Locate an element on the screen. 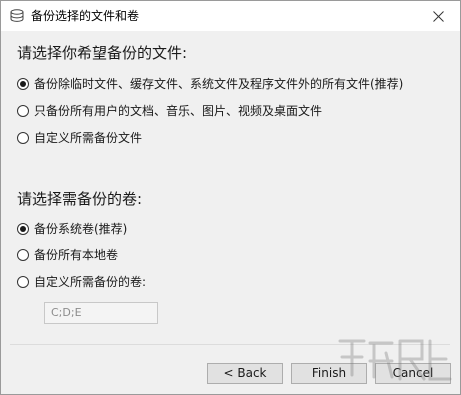  custom-volumes-field: C;D;E is located at coordinates (101, 313).